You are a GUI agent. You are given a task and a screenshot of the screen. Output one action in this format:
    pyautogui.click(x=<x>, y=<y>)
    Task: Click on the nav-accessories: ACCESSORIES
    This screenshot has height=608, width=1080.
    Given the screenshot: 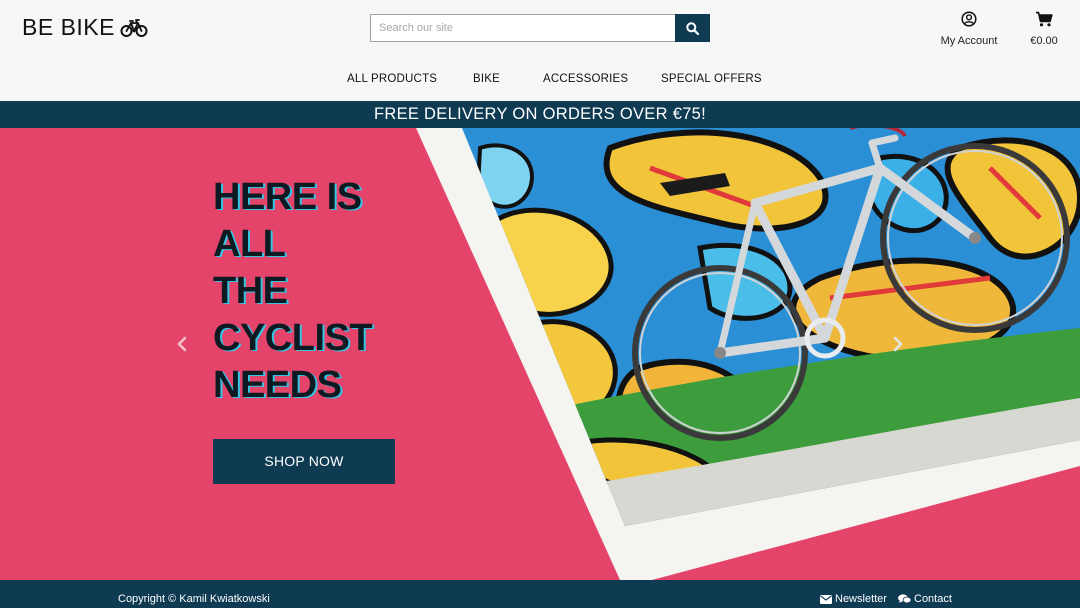 What is the action you would take?
    pyautogui.click(x=585, y=79)
    